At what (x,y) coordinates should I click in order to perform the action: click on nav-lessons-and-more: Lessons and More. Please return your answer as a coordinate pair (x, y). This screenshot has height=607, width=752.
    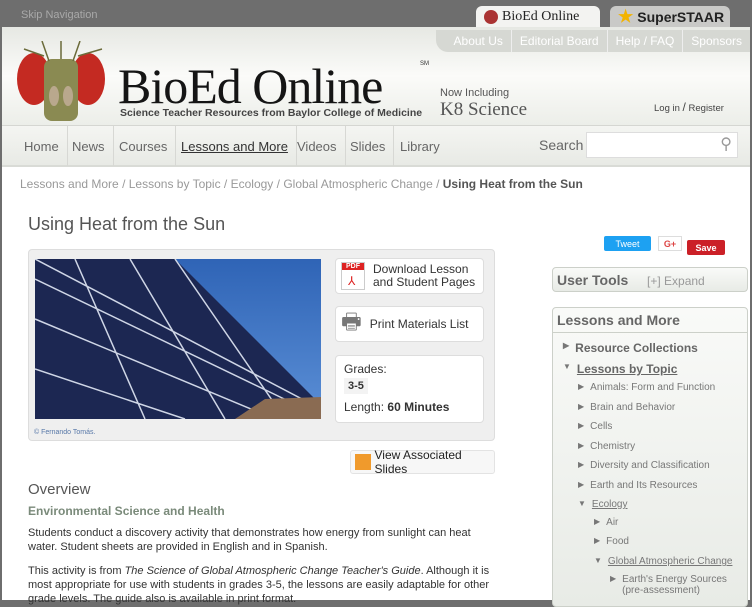
    Looking at the image, I should click on (235, 146).